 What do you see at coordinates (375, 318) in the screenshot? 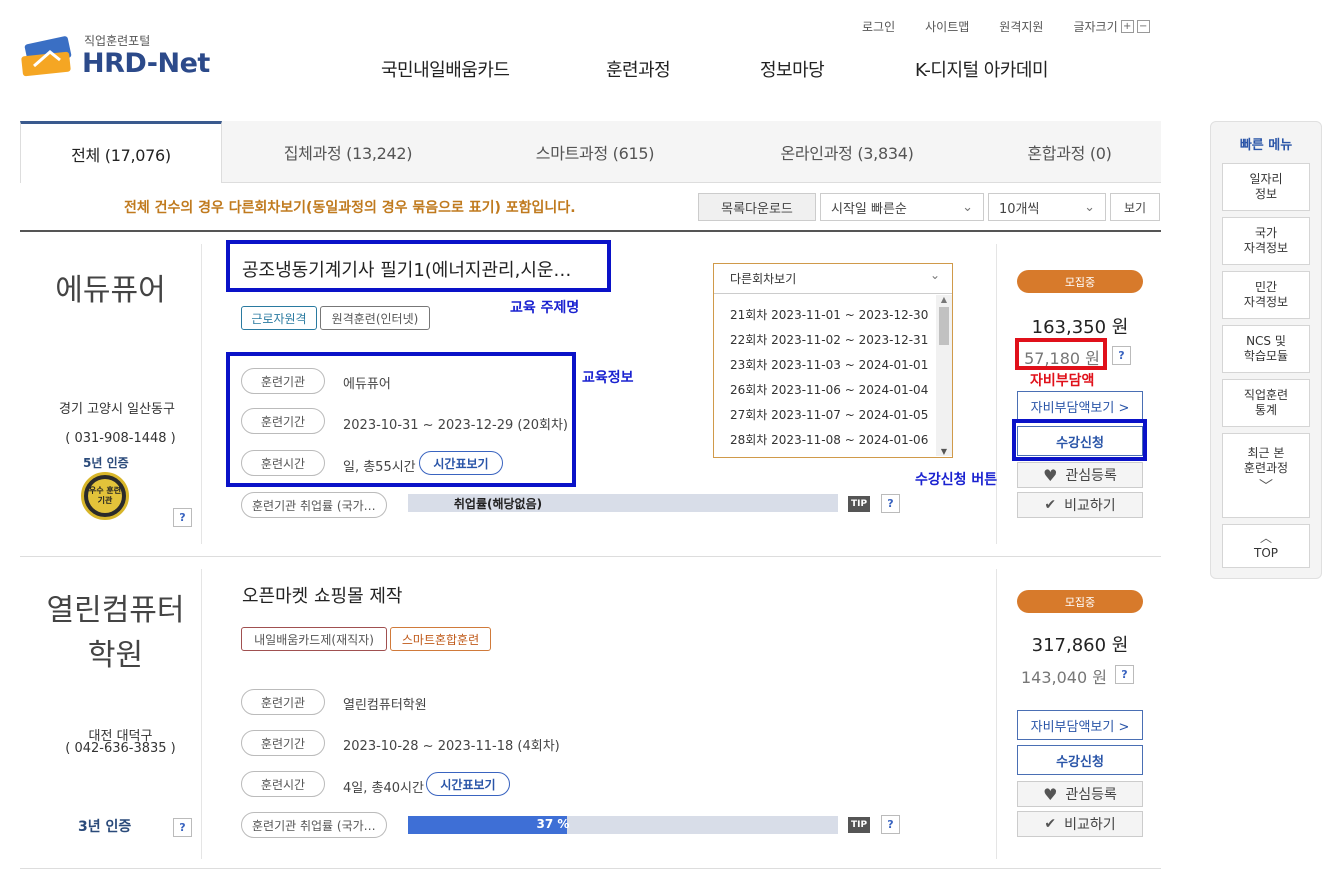
I see `tag-remote-internet: 원격훈련(인터넷)` at bounding box center [375, 318].